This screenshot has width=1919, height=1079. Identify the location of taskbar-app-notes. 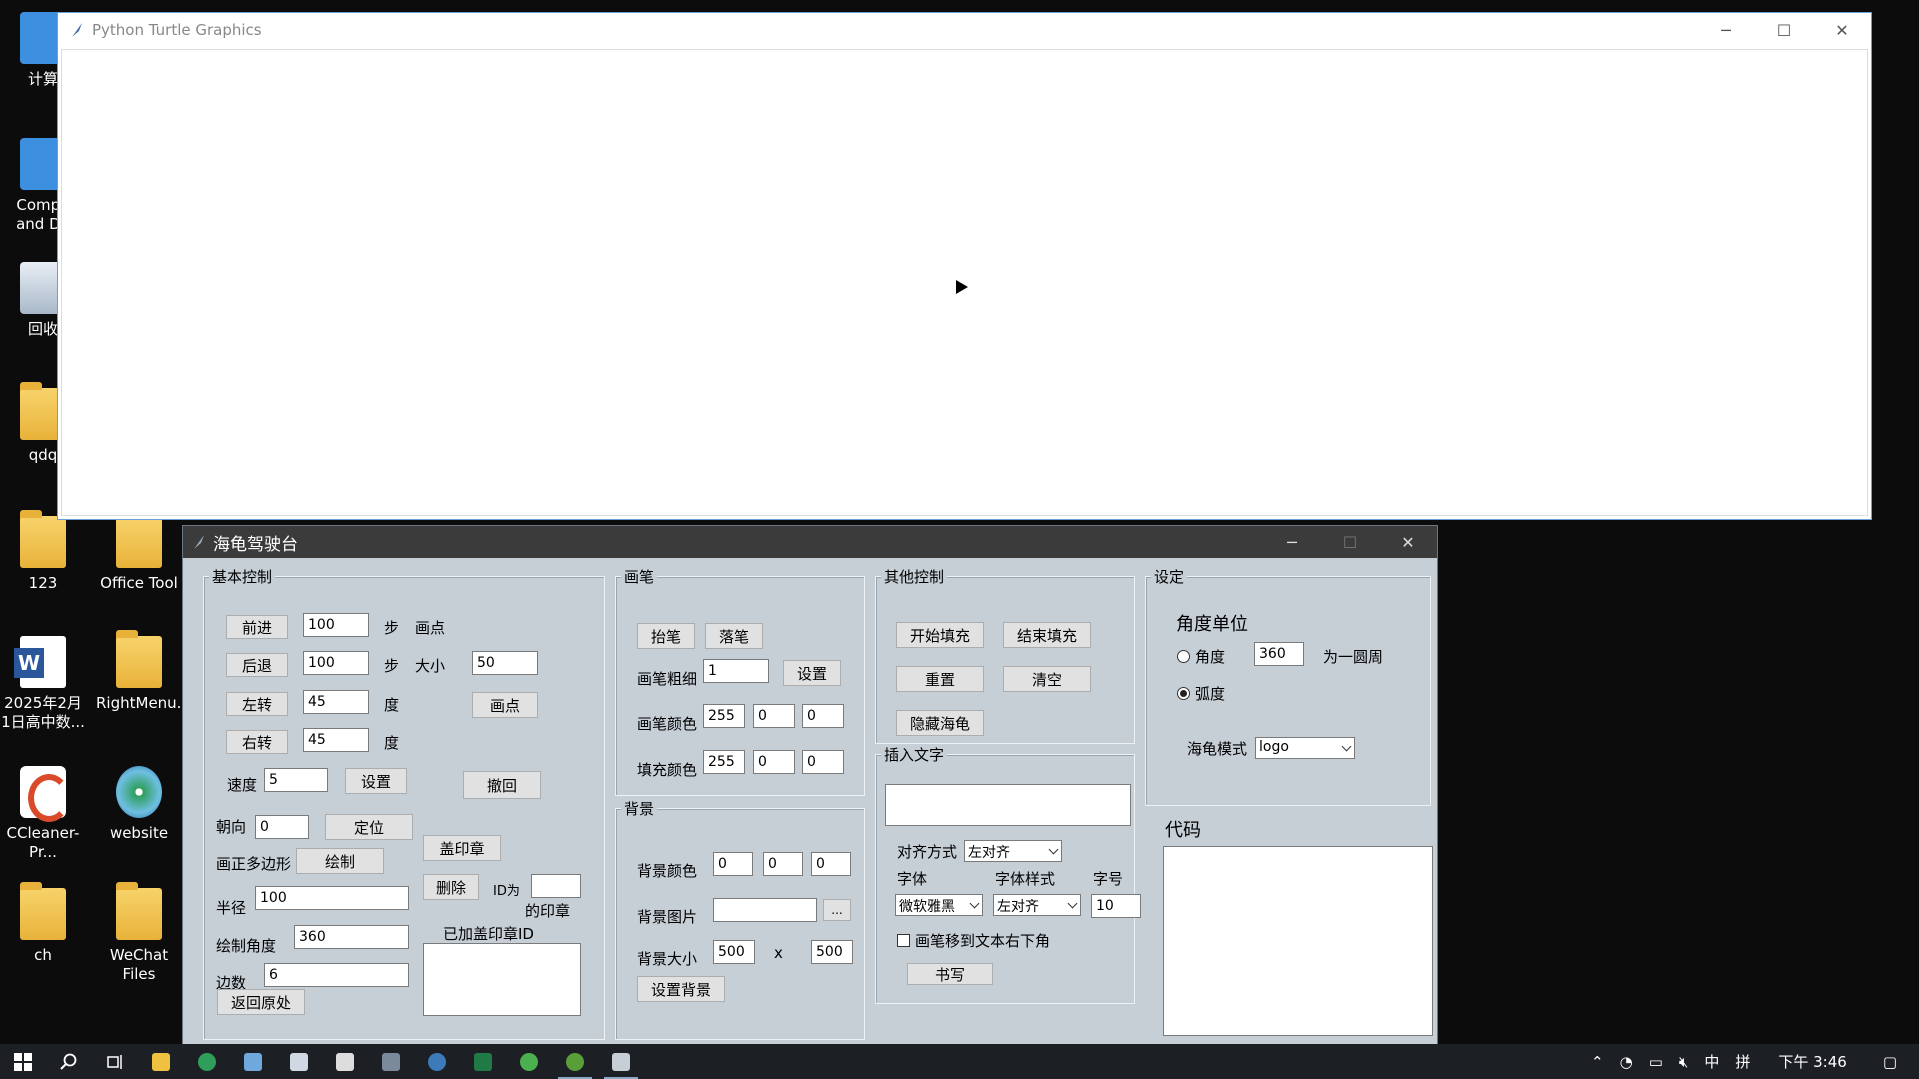
(253, 1061).